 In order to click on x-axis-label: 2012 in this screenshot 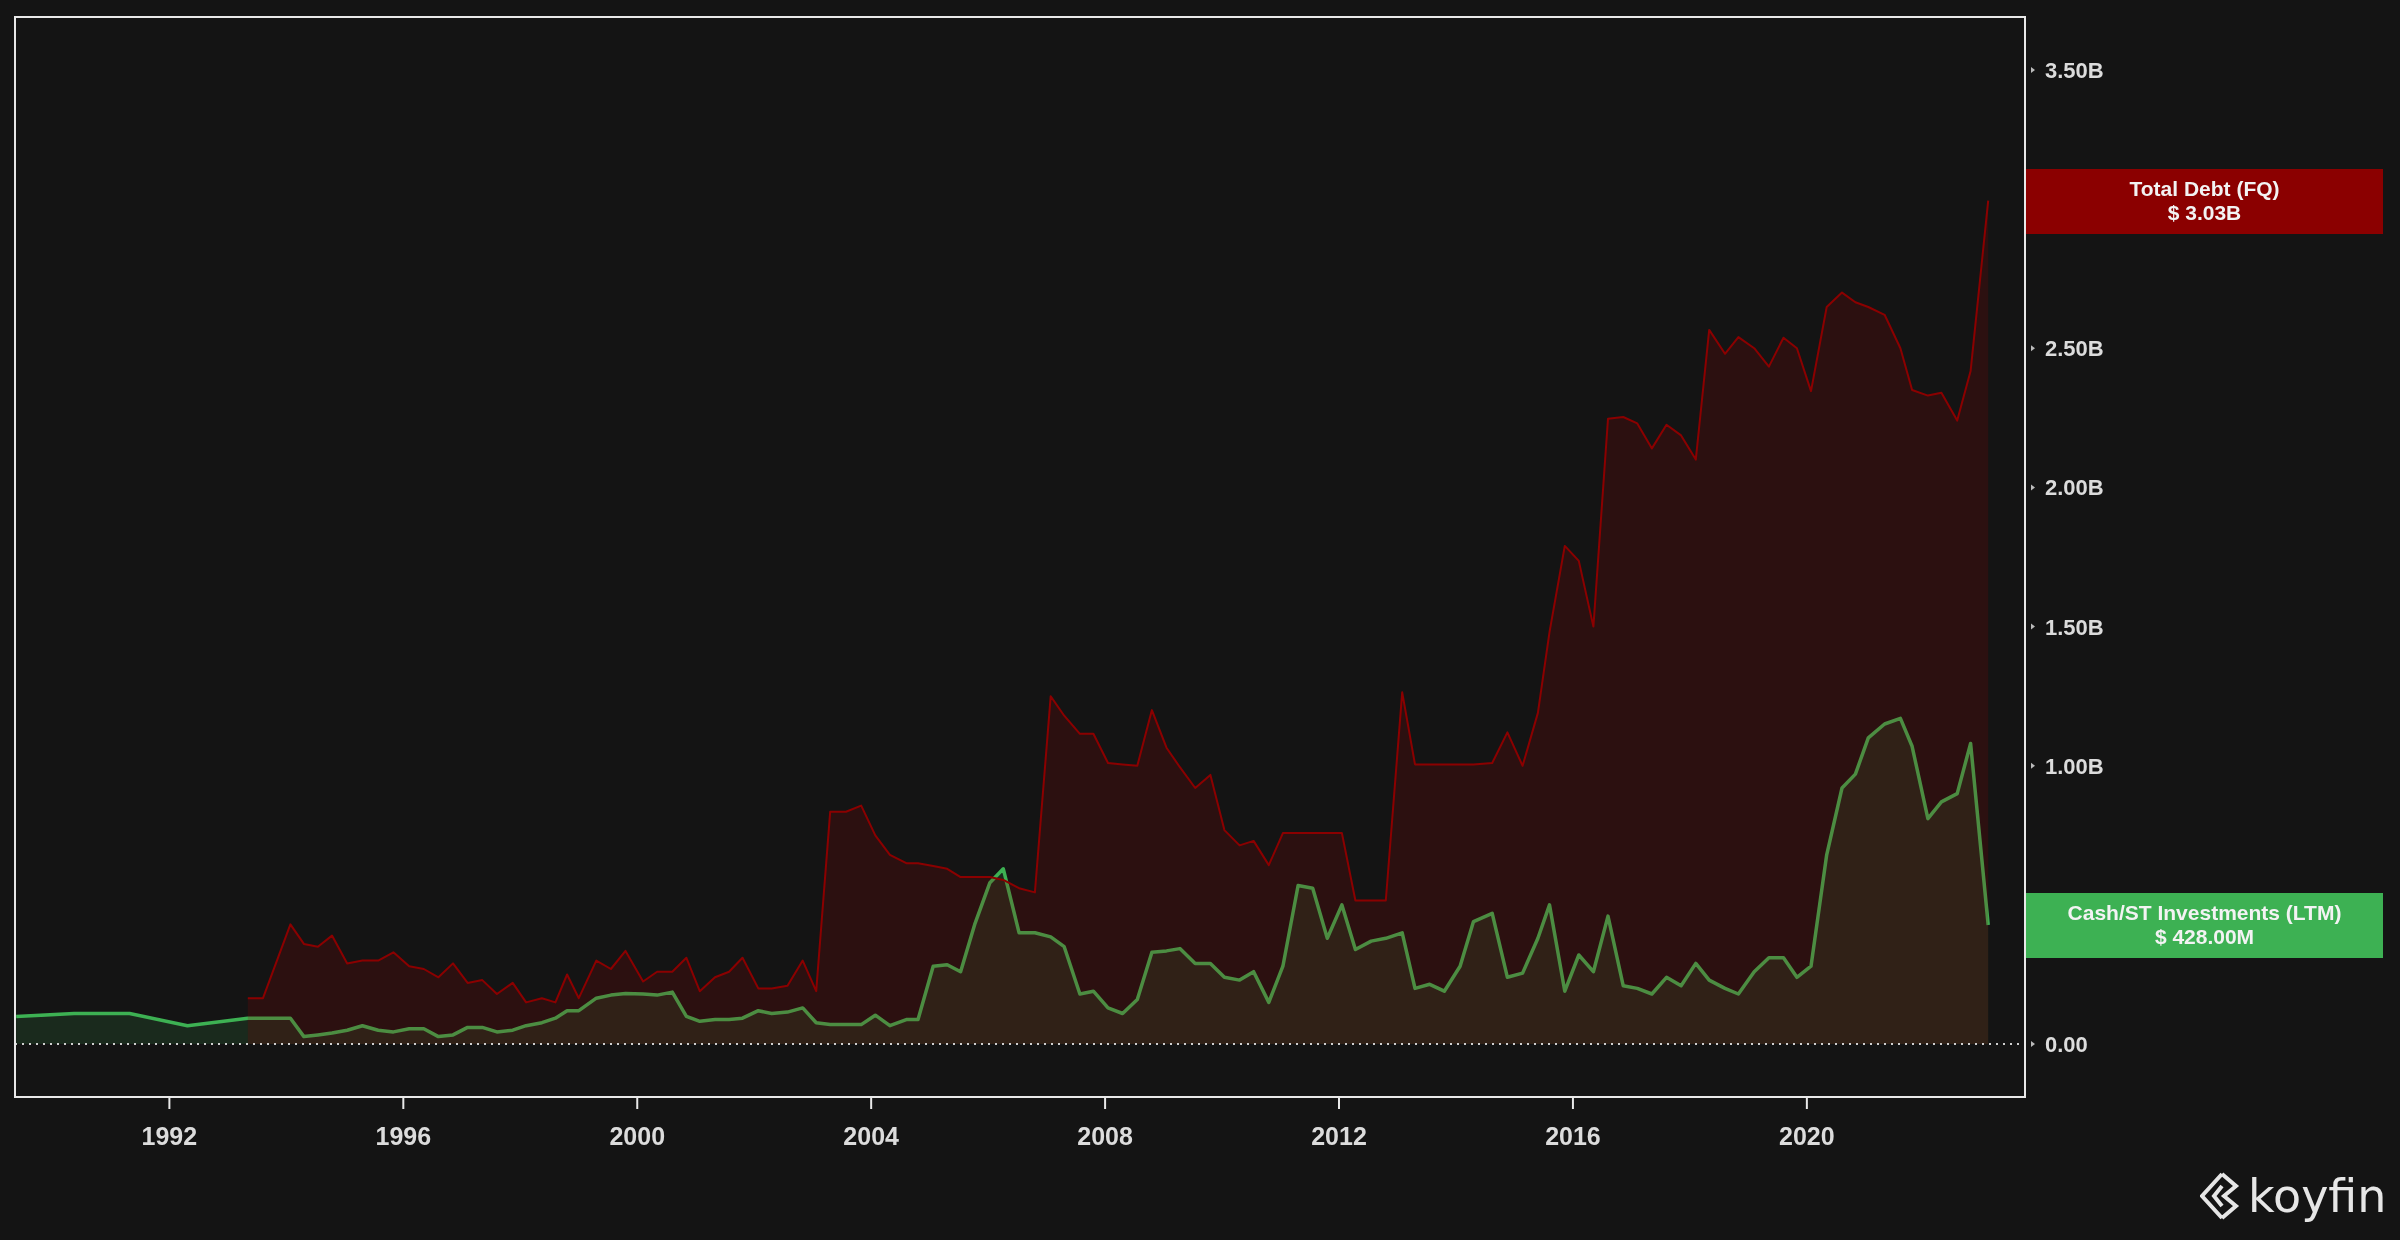, I will do `click(1339, 1136)`.